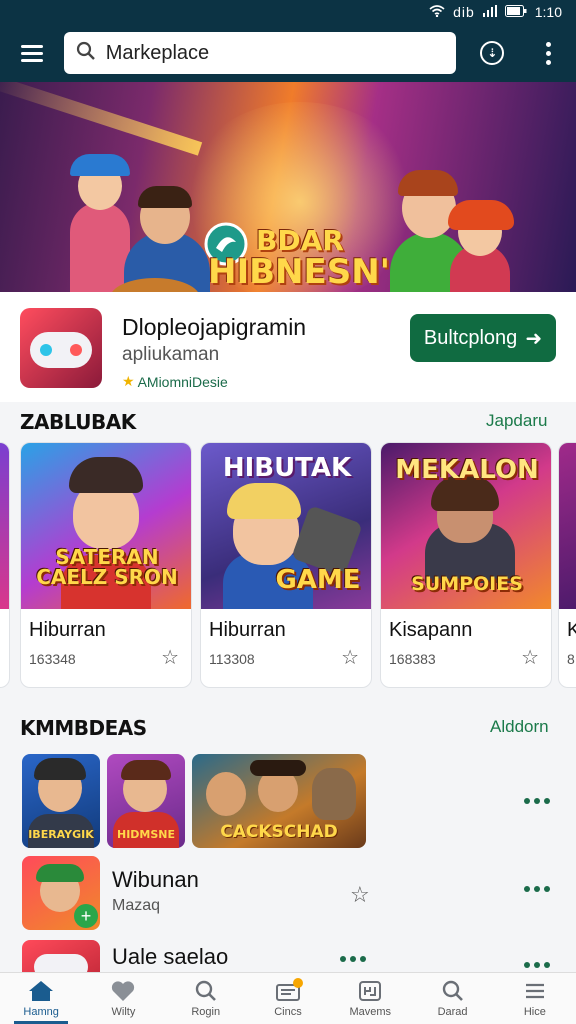  What do you see at coordinates (41, 992) in the screenshot?
I see `home-icon` at bounding box center [41, 992].